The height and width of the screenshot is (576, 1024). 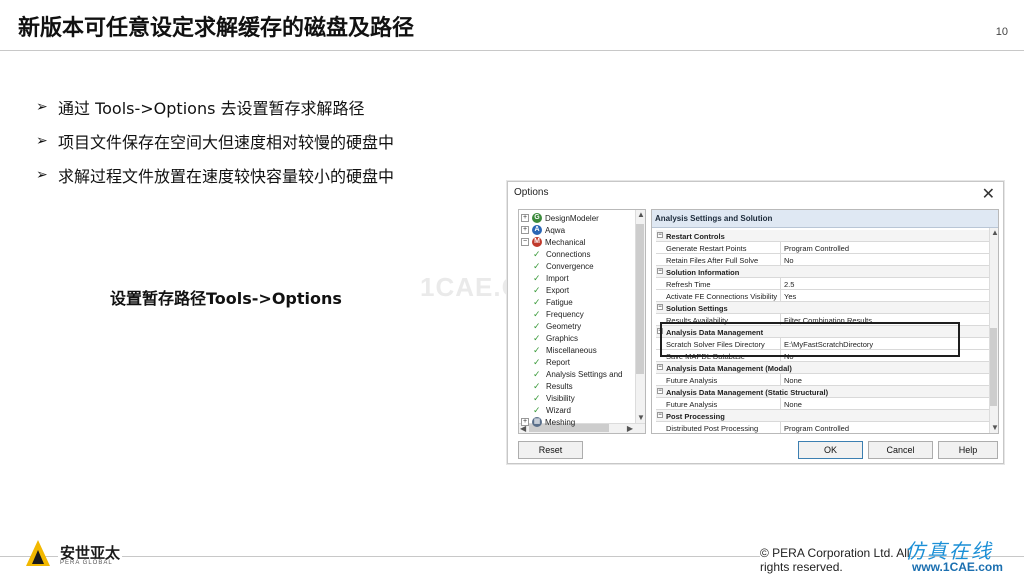 What do you see at coordinates (553, 302) in the screenshot?
I see `tree-item: ✓ Fatigue` at bounding box center [553, 302].